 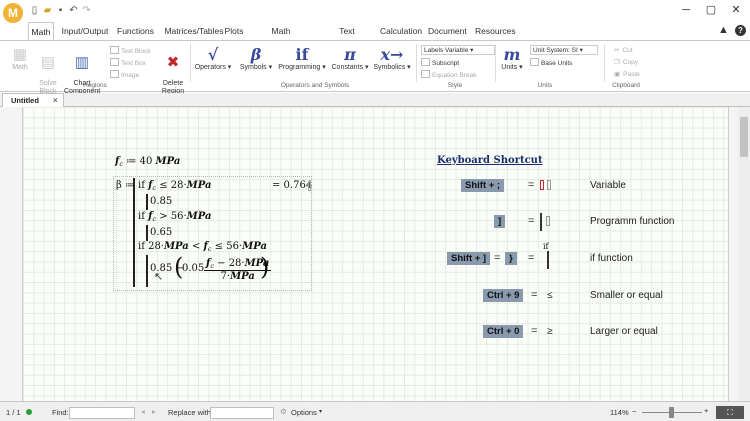 I want to click on subscript-label: Subscript, so click(x=446, y=63).